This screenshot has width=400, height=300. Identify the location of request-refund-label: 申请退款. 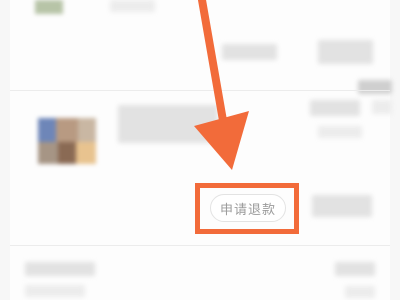
(247, 210).